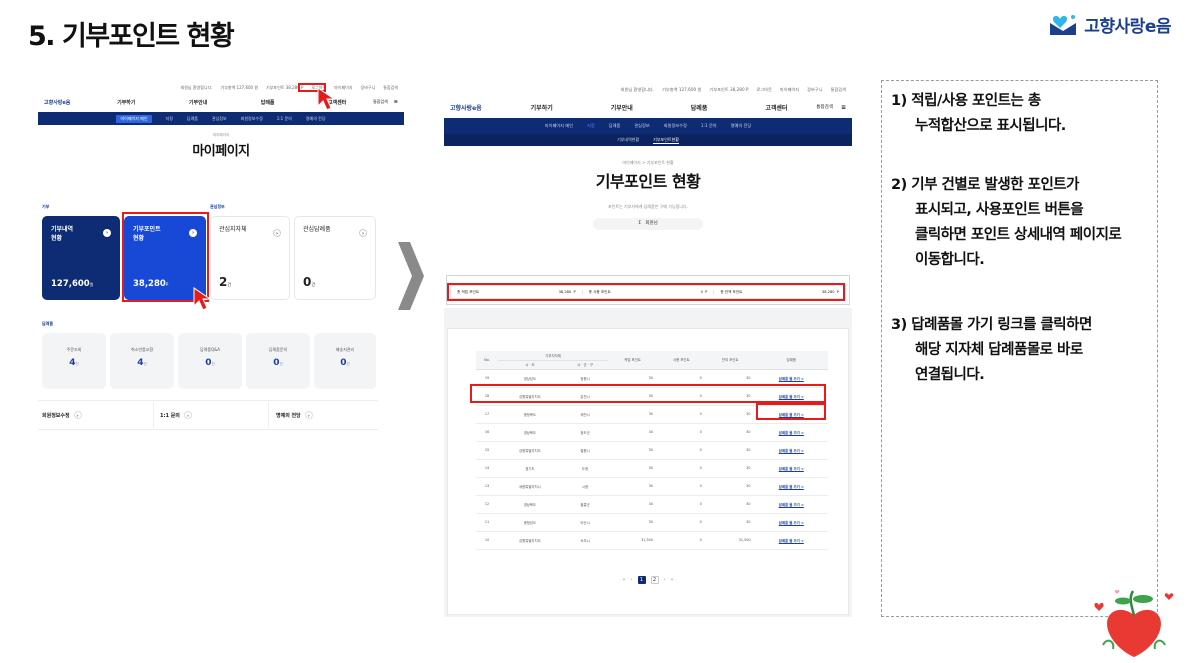  I want to click on card-value: 2건, so click(225, 282).